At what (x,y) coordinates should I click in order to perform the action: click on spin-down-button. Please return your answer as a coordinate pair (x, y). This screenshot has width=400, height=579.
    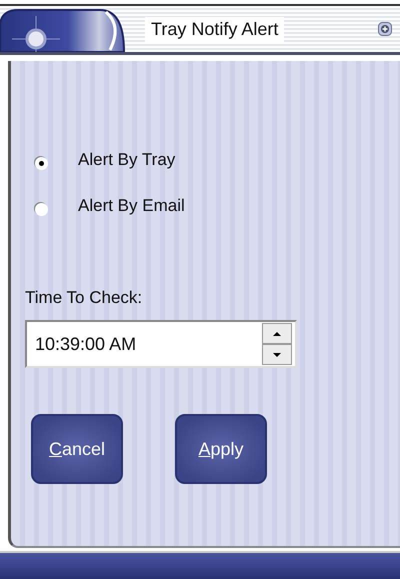
    Looking at the image, I should click on (277, 354).